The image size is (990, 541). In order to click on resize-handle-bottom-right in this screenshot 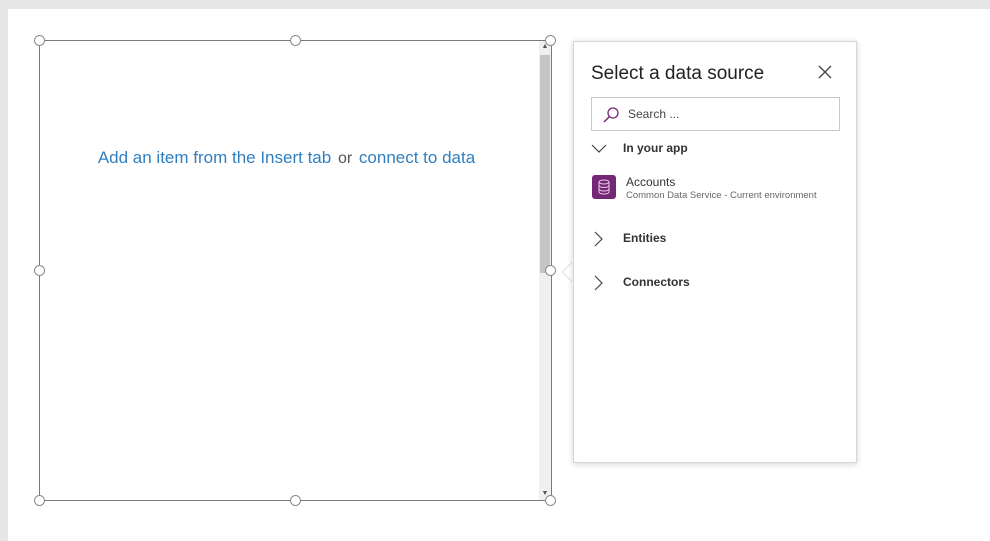, I will do `click(550, 500)`.